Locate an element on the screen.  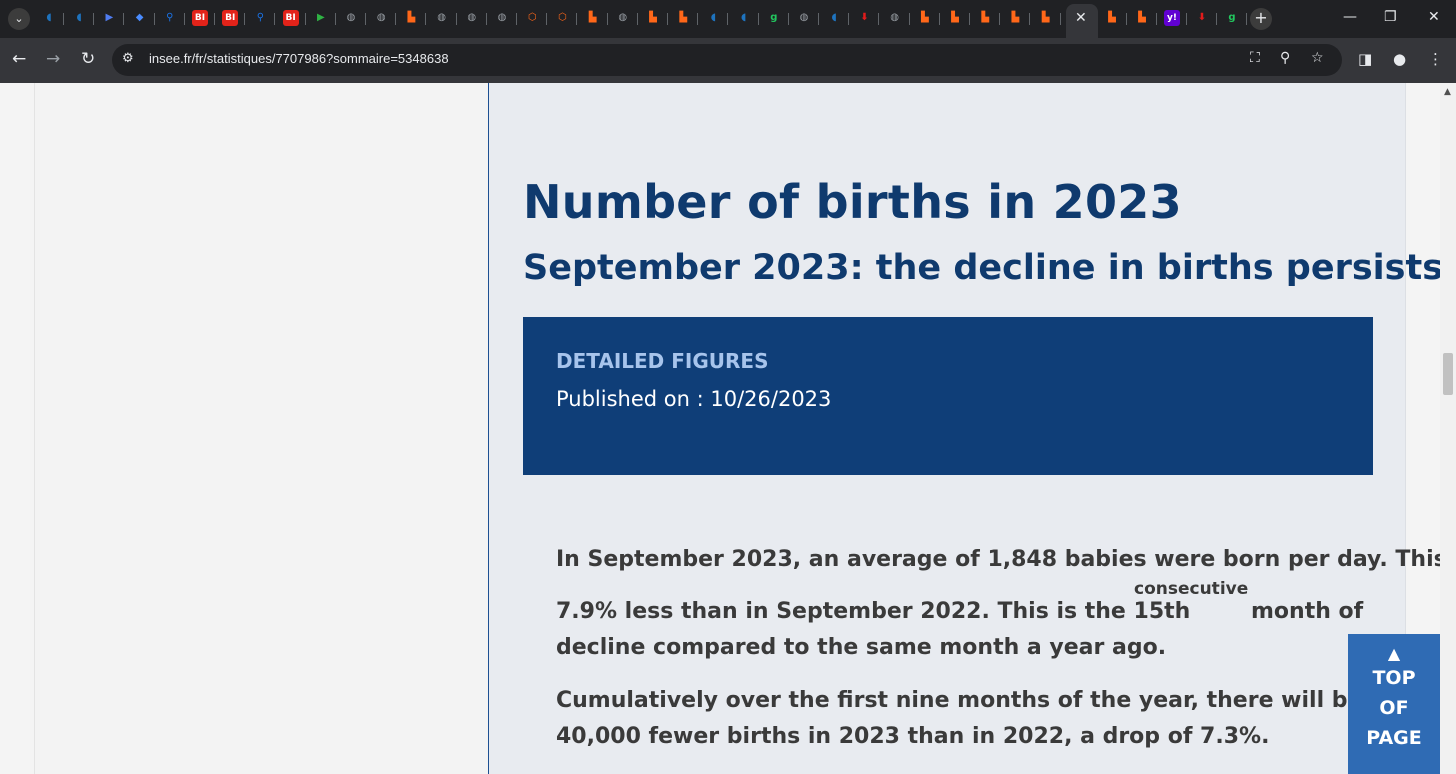
bookmark-star-icon: ☆ is located at coordinates (1317, 58).